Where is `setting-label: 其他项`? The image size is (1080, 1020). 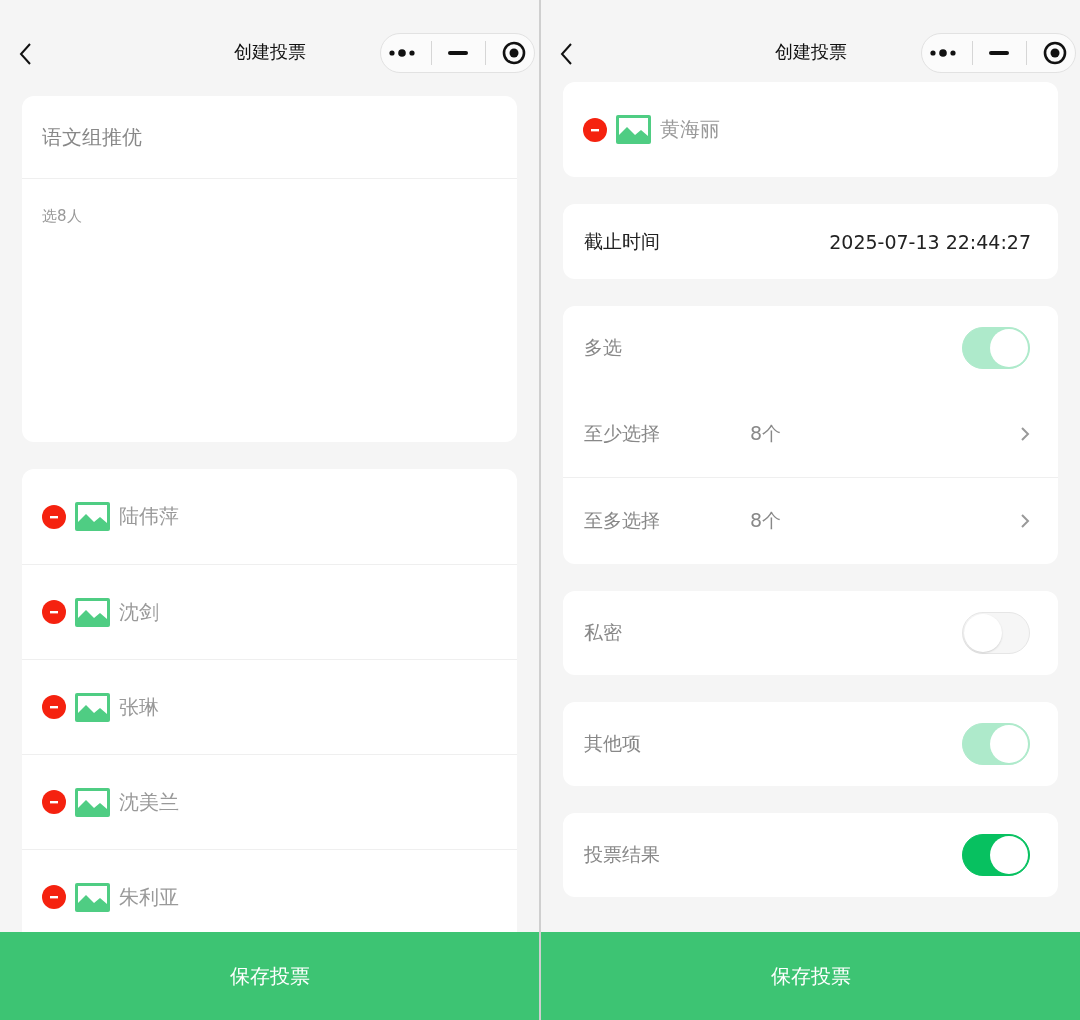
setting-label: 其他项 is located at coordinates (613, 743).